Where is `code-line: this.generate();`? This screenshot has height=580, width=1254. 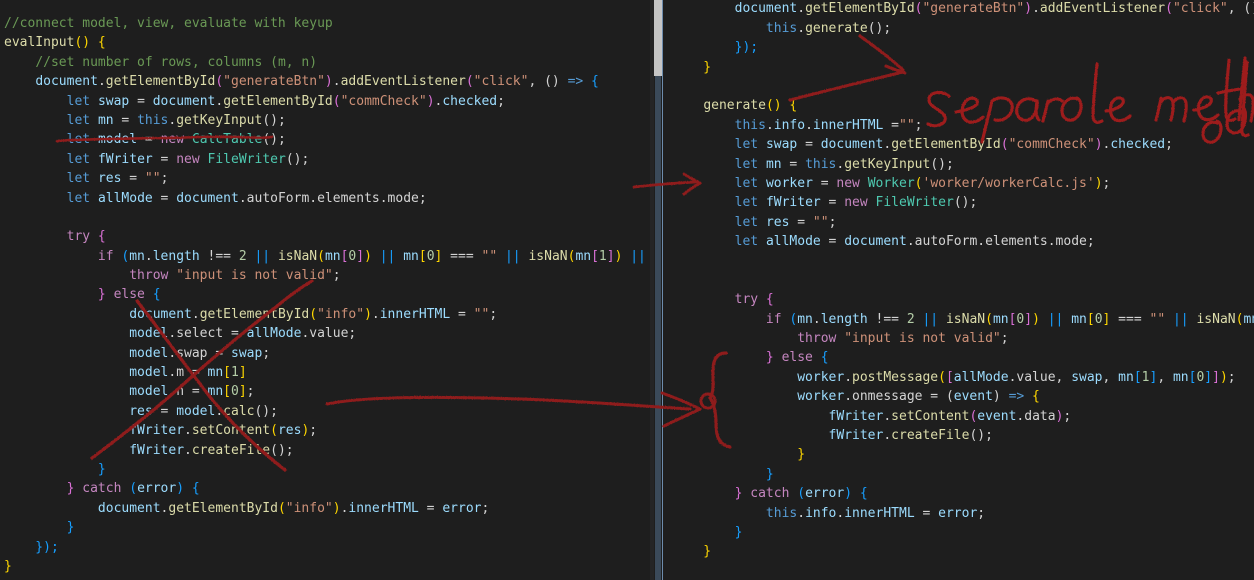 code-line: this.generate(); is located at coordinates (963, 28).